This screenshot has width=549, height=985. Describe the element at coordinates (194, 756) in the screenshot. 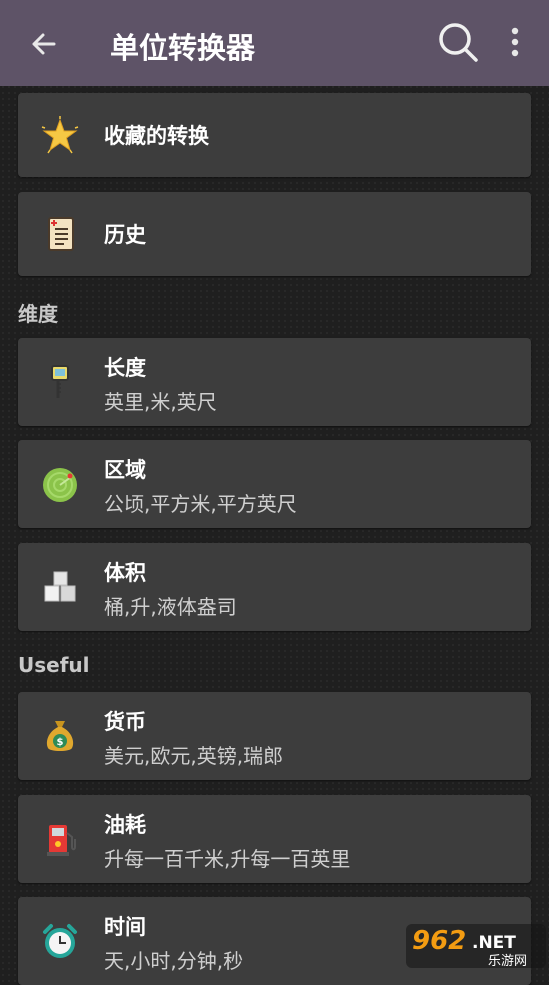

I see `category-currency-units: 美元,欧元,英镑,瑞郎` at that location.